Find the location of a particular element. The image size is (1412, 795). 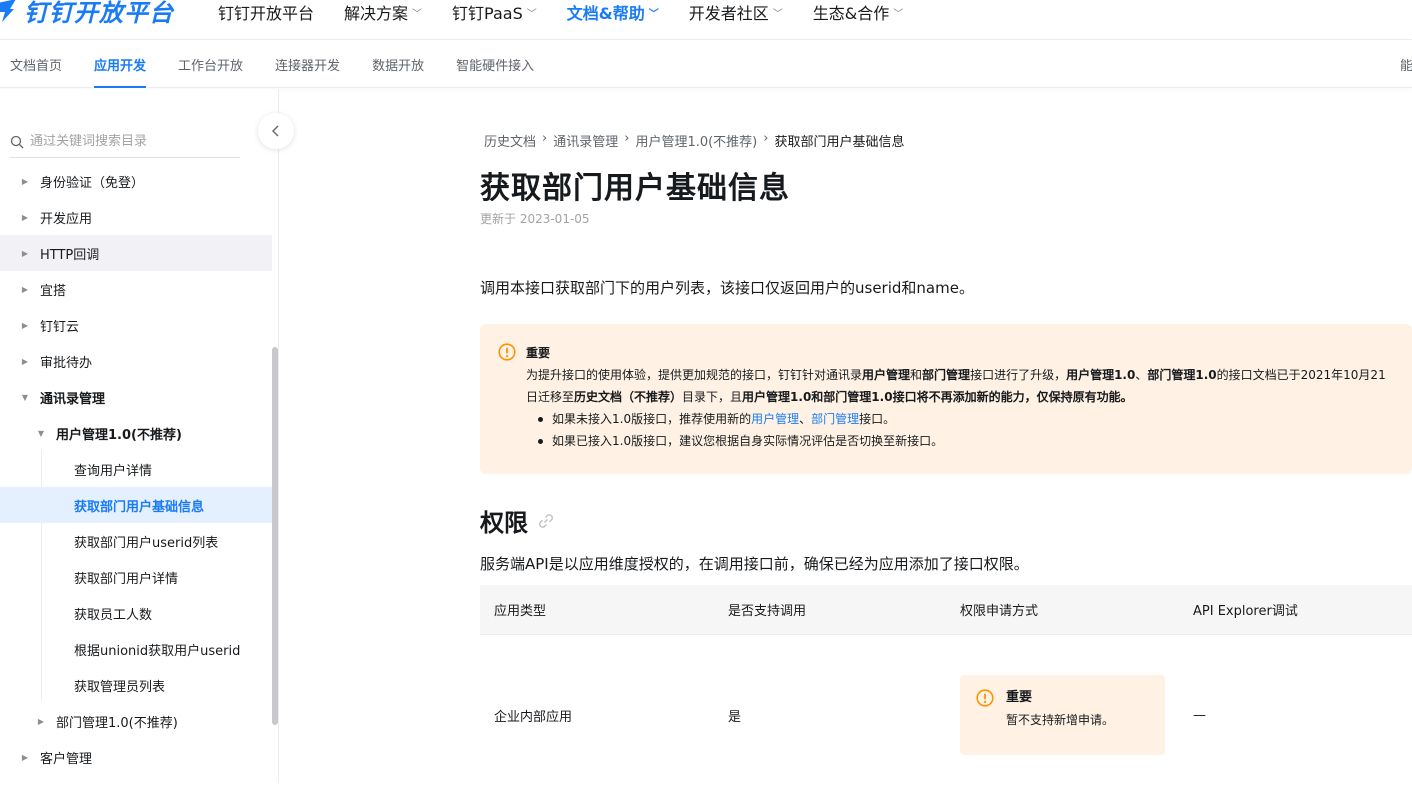

cell-supported: 是 is located at coordinates (735, 717).